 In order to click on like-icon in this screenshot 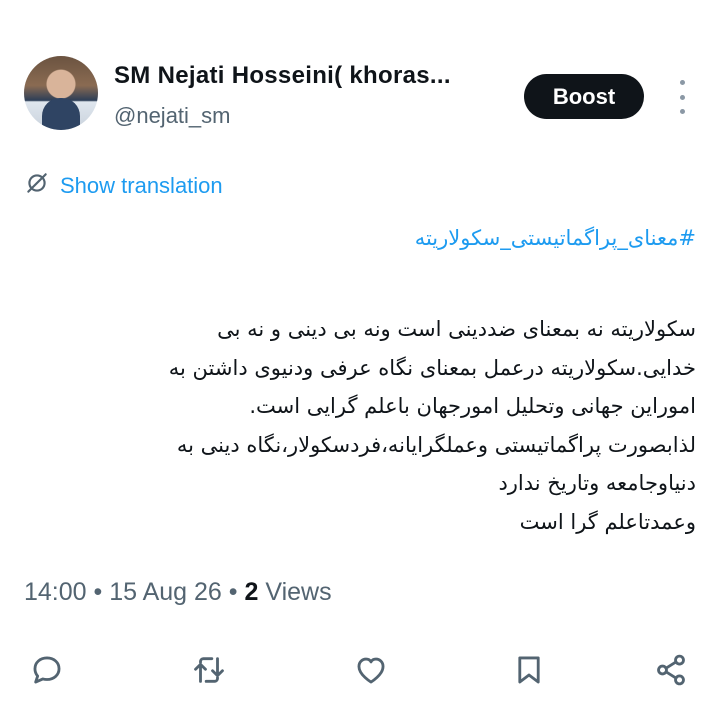, I will do `click(371, 670)`.